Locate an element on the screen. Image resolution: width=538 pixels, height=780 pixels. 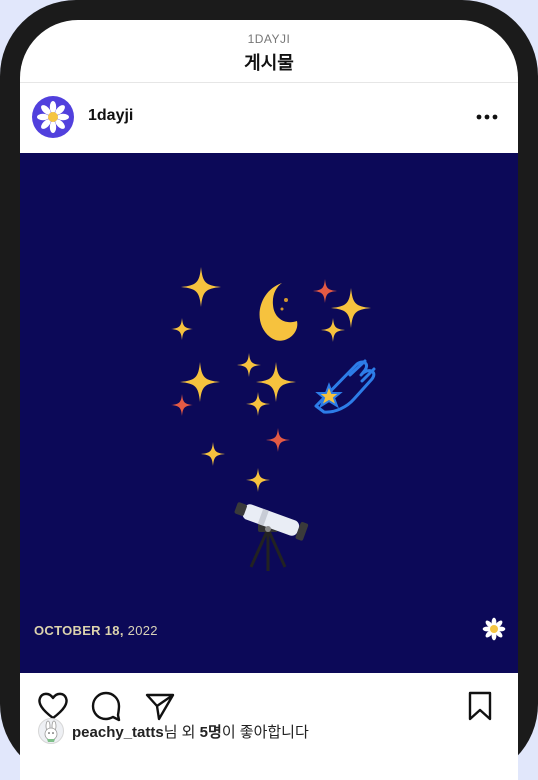
top-navigation: 1DAYJI 게시물 is located at coordinates (269, 51).